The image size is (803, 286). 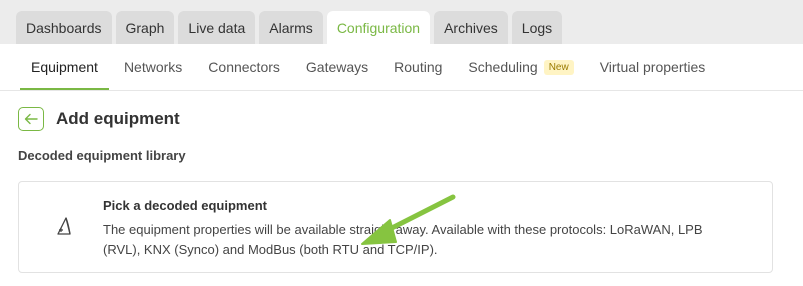 I want to click on tab-live-data: Live data, so click(x=217, y=27).